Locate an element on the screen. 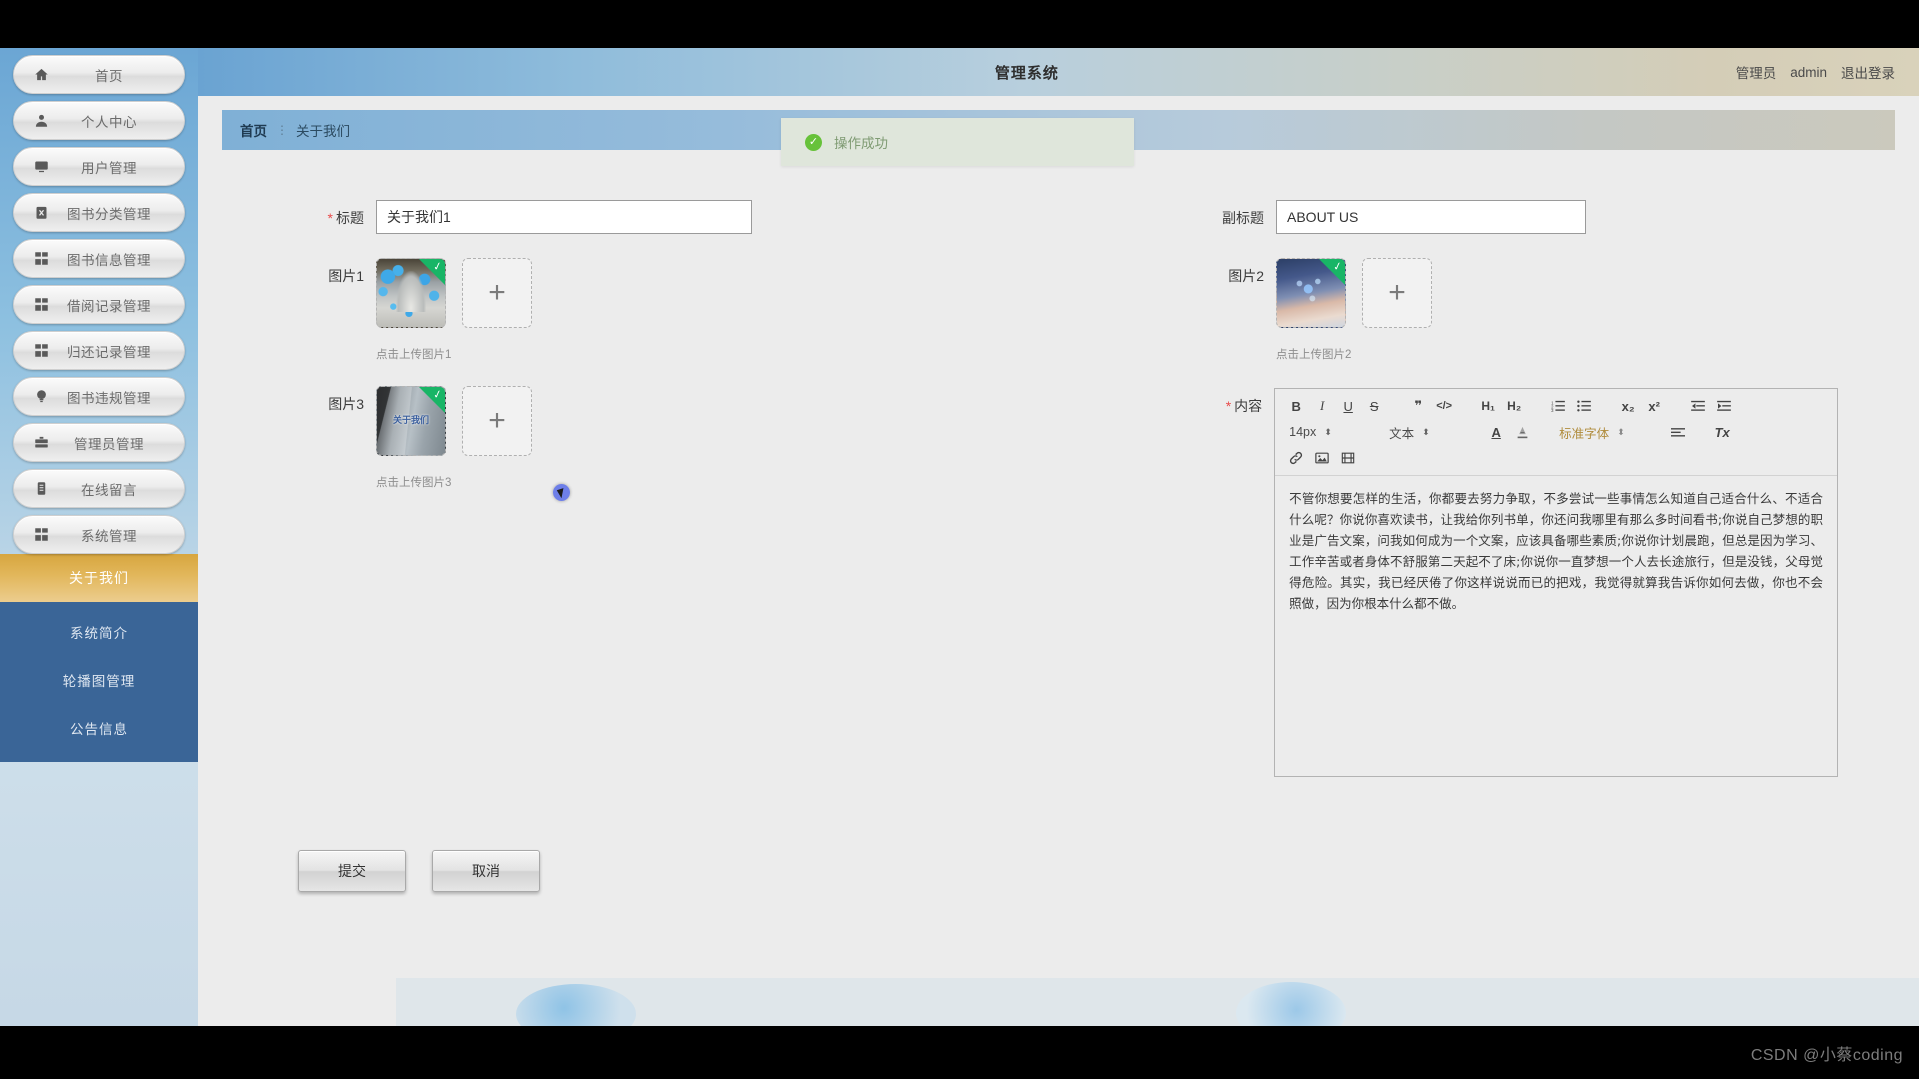  sidebar-item-admin-management: 管理员管理 is located at coordinates (99, 442).